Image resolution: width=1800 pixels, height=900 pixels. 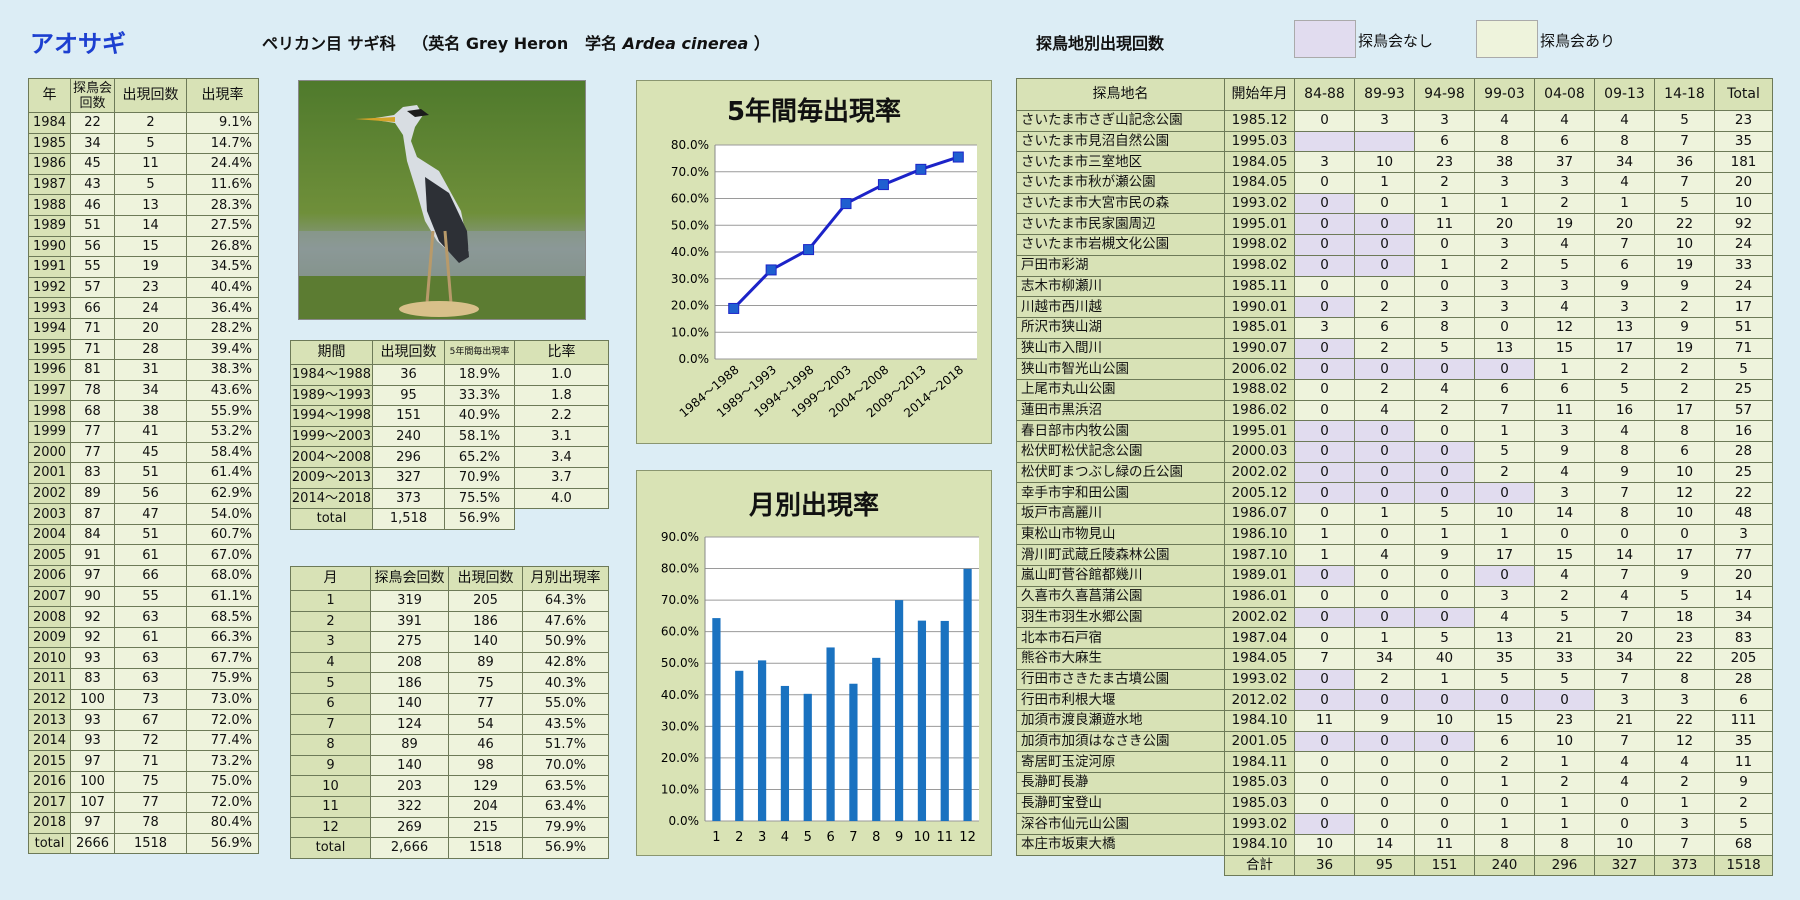 I want to click on site-name: 川越市西川越, so click(x=1120, y=307).